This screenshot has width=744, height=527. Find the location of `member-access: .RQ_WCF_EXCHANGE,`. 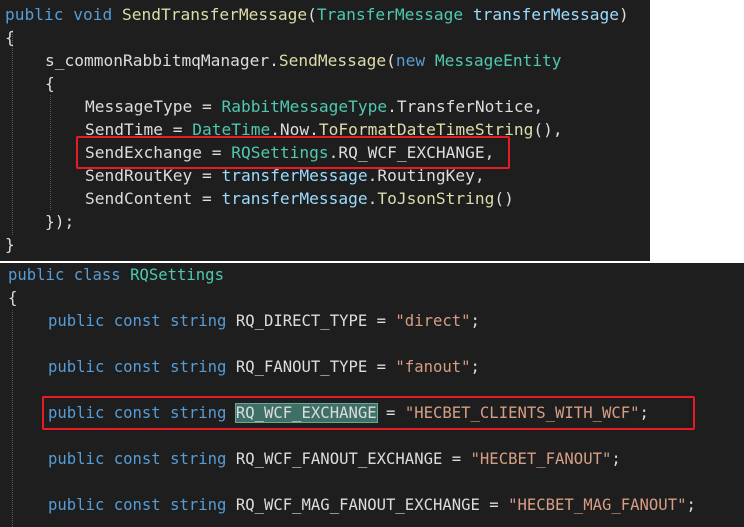

member-access: .RQ_WCF_EXCHANGE, is located at coordinates (411, 152).